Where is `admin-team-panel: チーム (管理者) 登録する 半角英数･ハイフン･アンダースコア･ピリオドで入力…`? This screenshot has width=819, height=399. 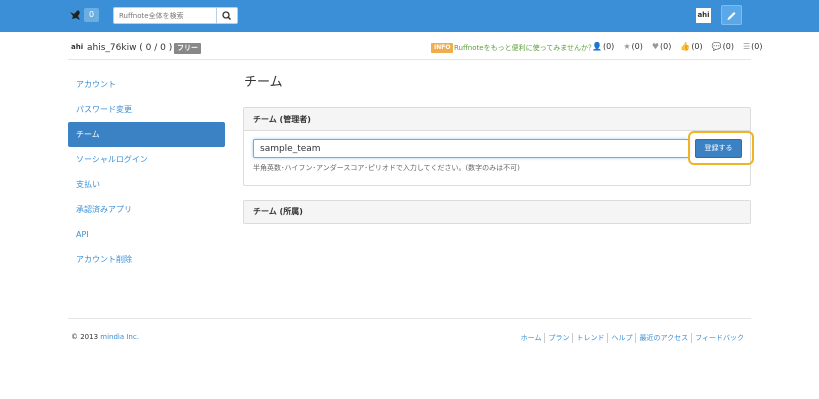 admin-team-panel: チーム (管理者) 登録する 半角英数･ハイフン･アンダースコア･ピリオドで入力… is located at coordinates (497, 146).